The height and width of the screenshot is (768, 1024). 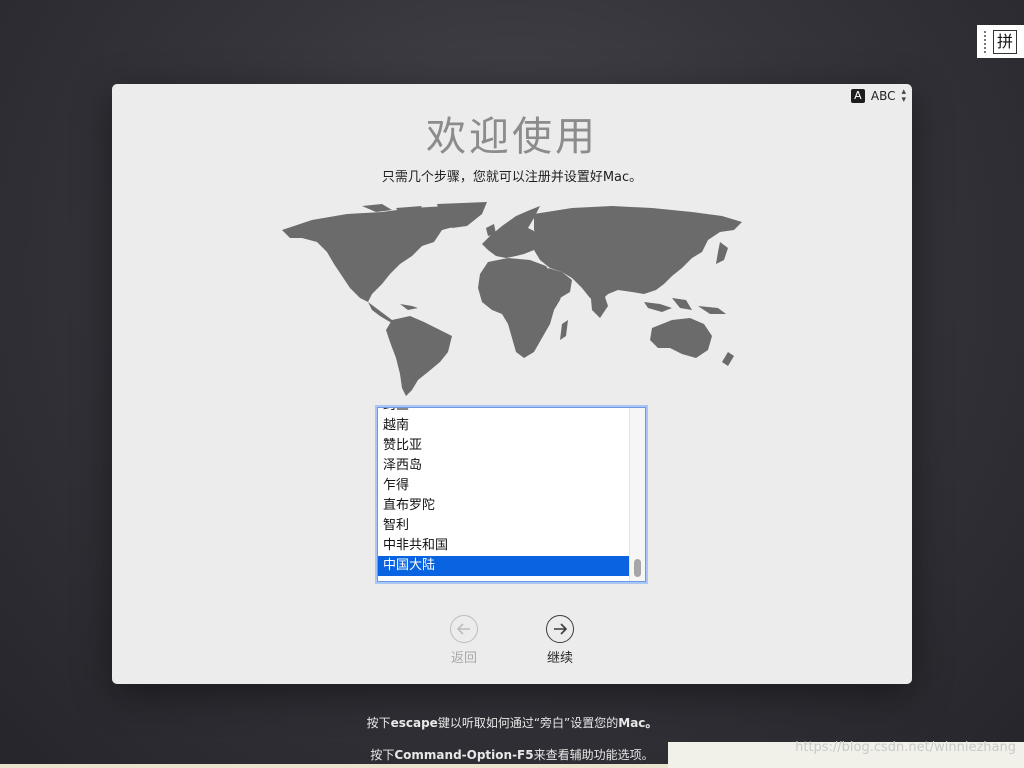 I want to click on page-title: 欢迎使用, so click(x=512, y=137).